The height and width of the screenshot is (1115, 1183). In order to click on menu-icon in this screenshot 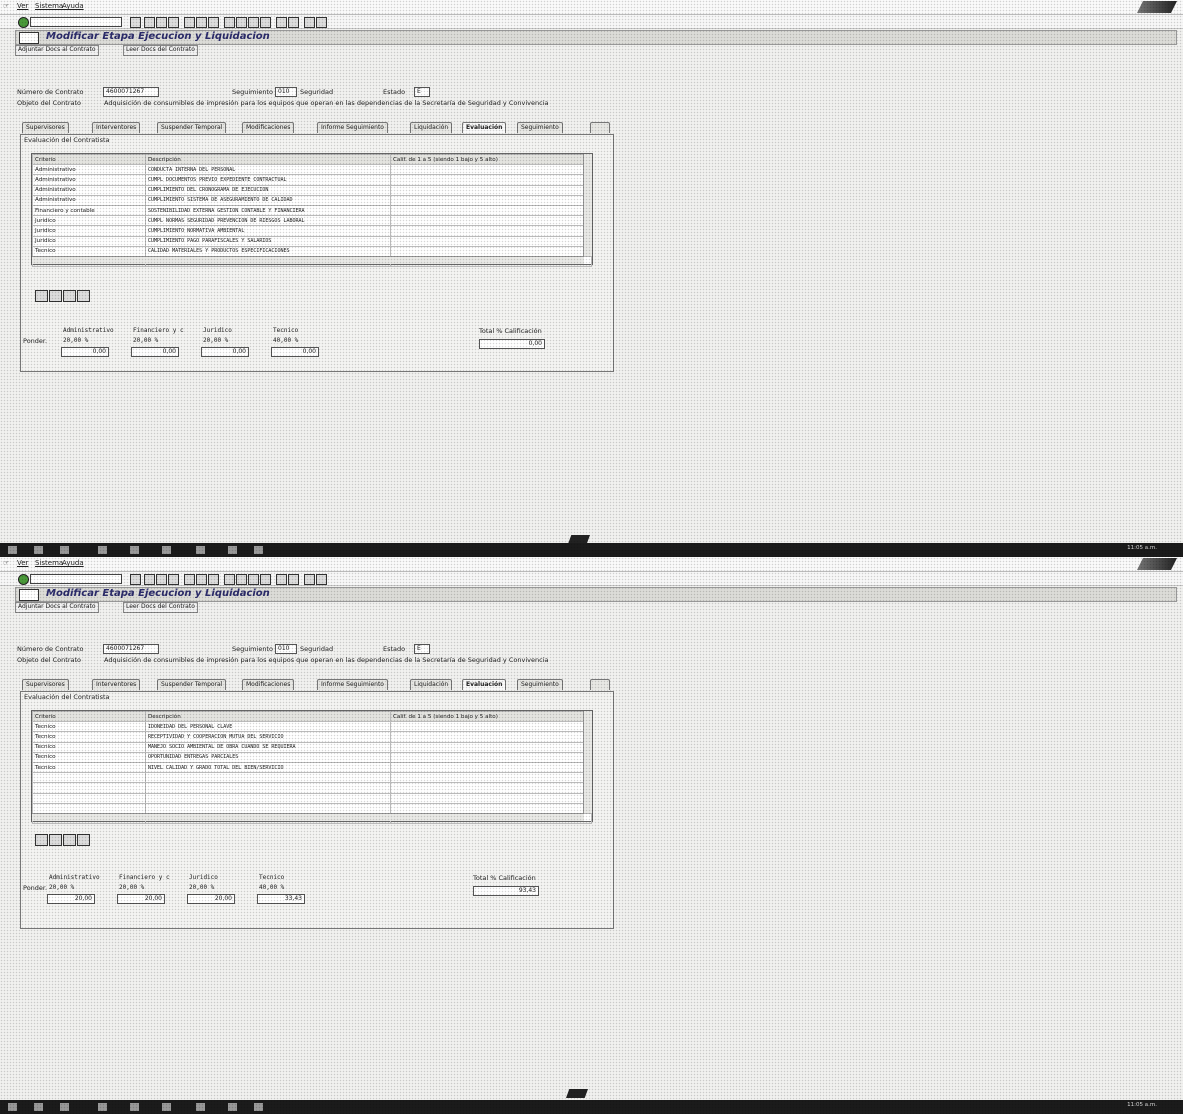, I will do `click(29, 38)`.